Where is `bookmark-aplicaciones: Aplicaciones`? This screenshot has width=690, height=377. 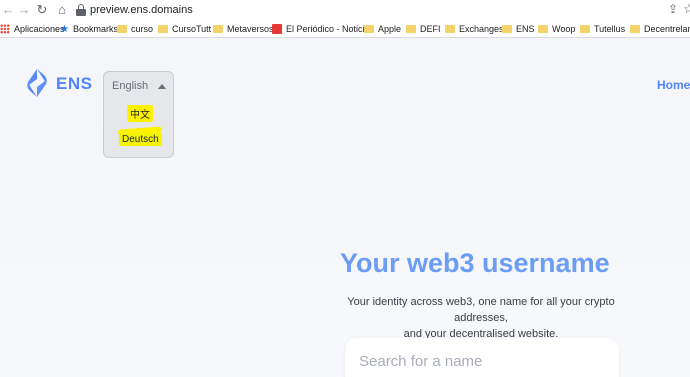 bookmark-aplicaciones: Aplicaciones is located at coordinates (32, 29).